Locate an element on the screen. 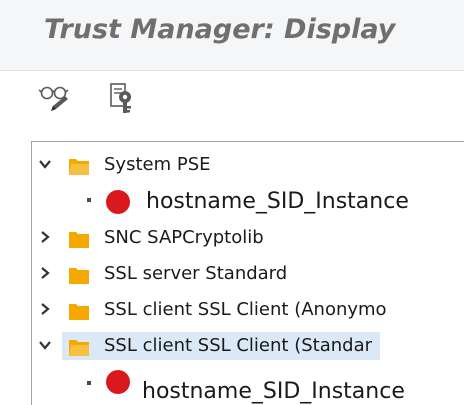  tree-node-label: SSL client SSL Client (Anonymo is located at coordinates (245, 309).